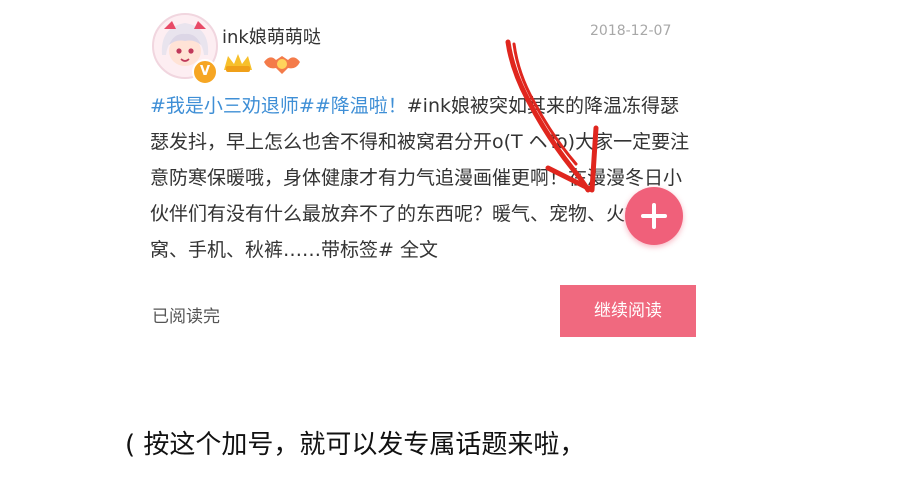 The width and height of the screenshot is (900, 480). Describe the element at coordinates (361, 106) in the screenshot. I see `topic-link-cooling: #降温啦！` at that location.